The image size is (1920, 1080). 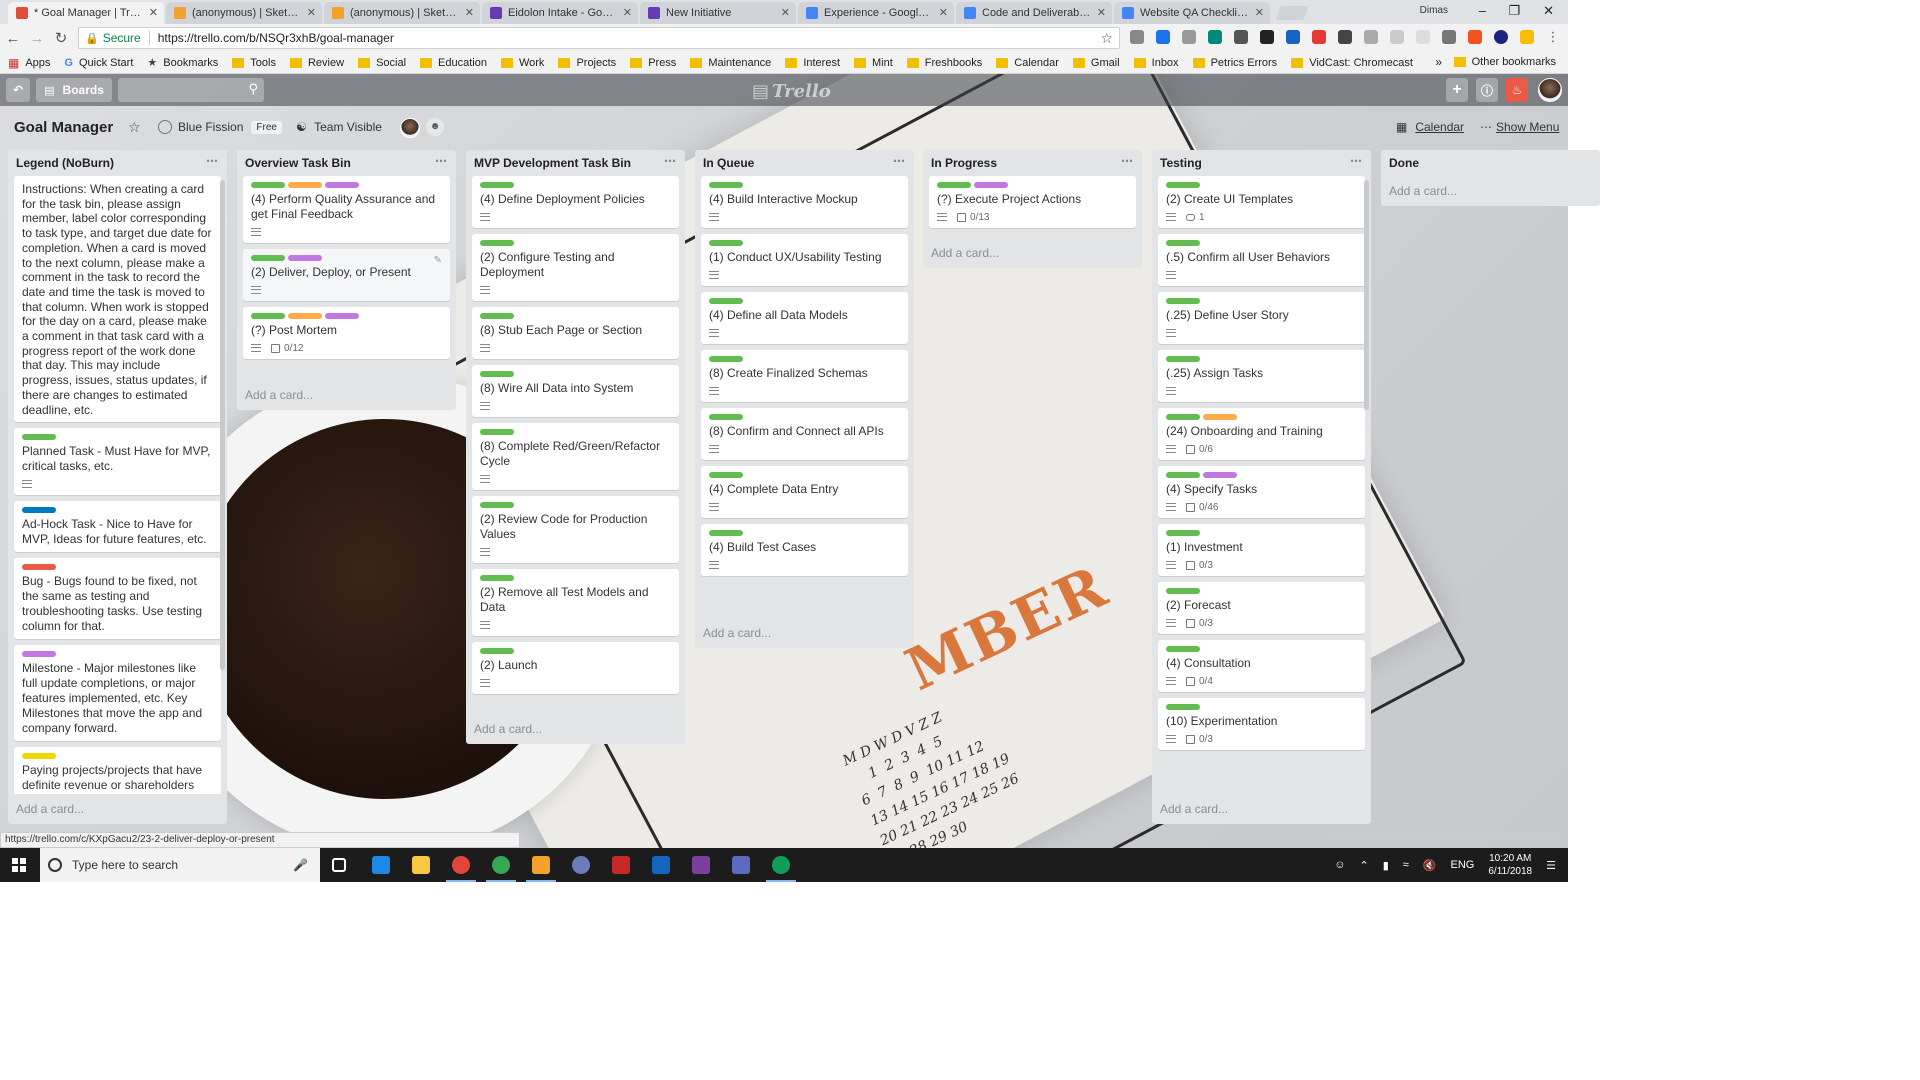 I want to click on bookmark-item: Inbox, so click(x=1156, y=63).